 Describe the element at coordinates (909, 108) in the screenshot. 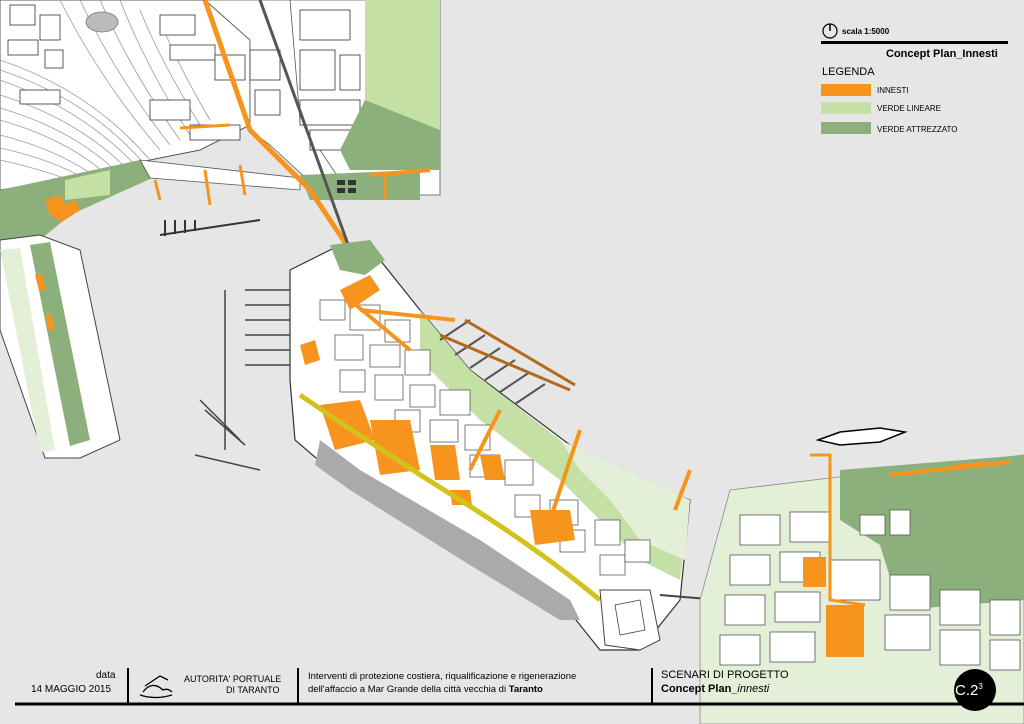

I see `legend-label-verde-lineare: VERDE LINEARE` at that location.